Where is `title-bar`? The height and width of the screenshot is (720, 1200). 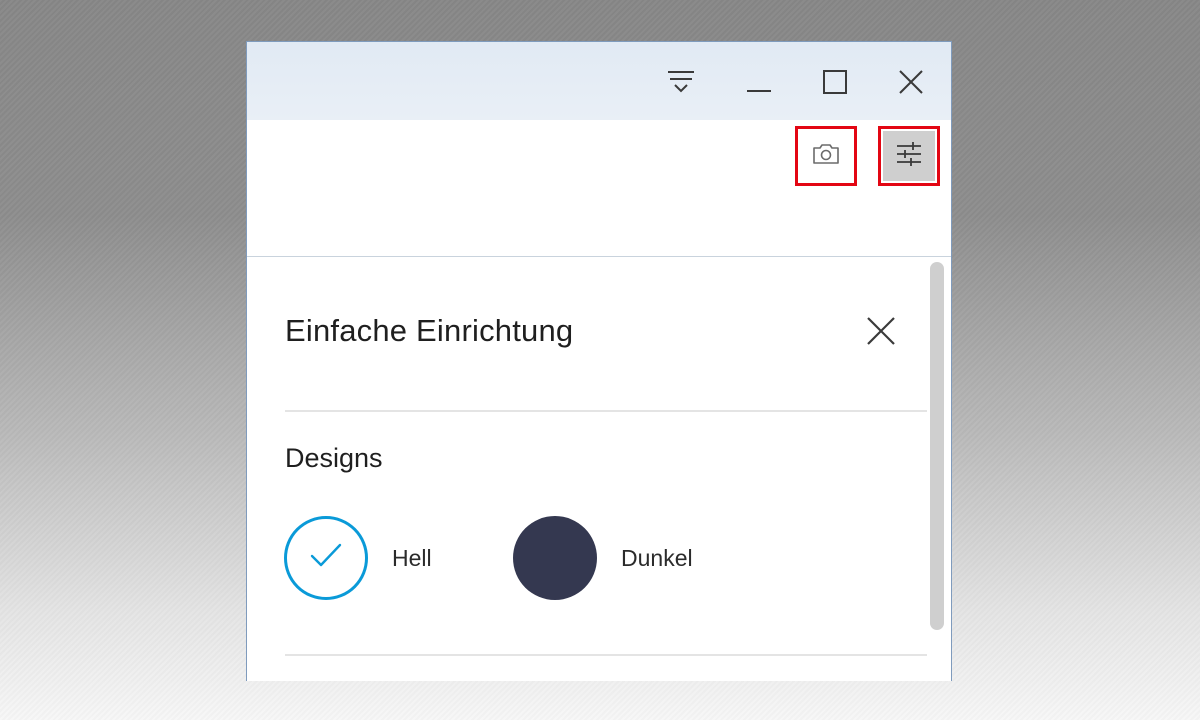 title-bar is located at coordinates (599, 81).